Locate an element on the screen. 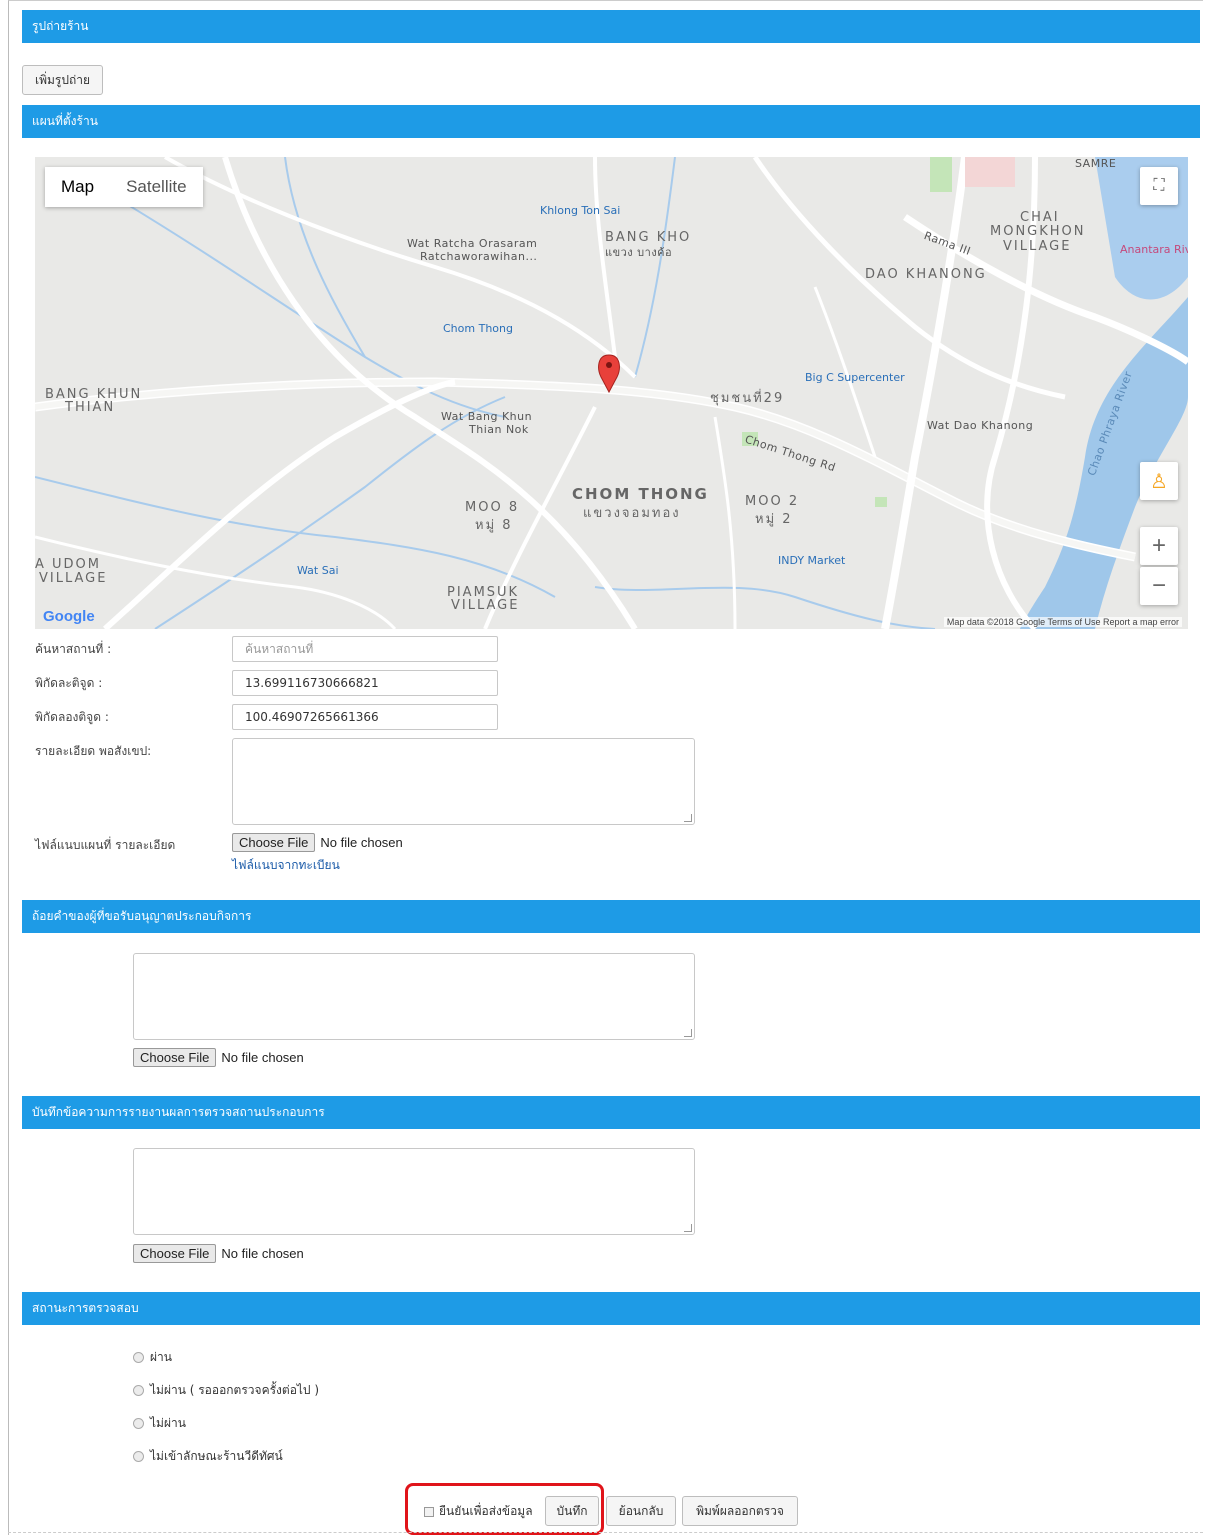 The width and height of the screenshot is (1205, 1535). map-label-thian: THIAN is located at coordinates (90, 407).